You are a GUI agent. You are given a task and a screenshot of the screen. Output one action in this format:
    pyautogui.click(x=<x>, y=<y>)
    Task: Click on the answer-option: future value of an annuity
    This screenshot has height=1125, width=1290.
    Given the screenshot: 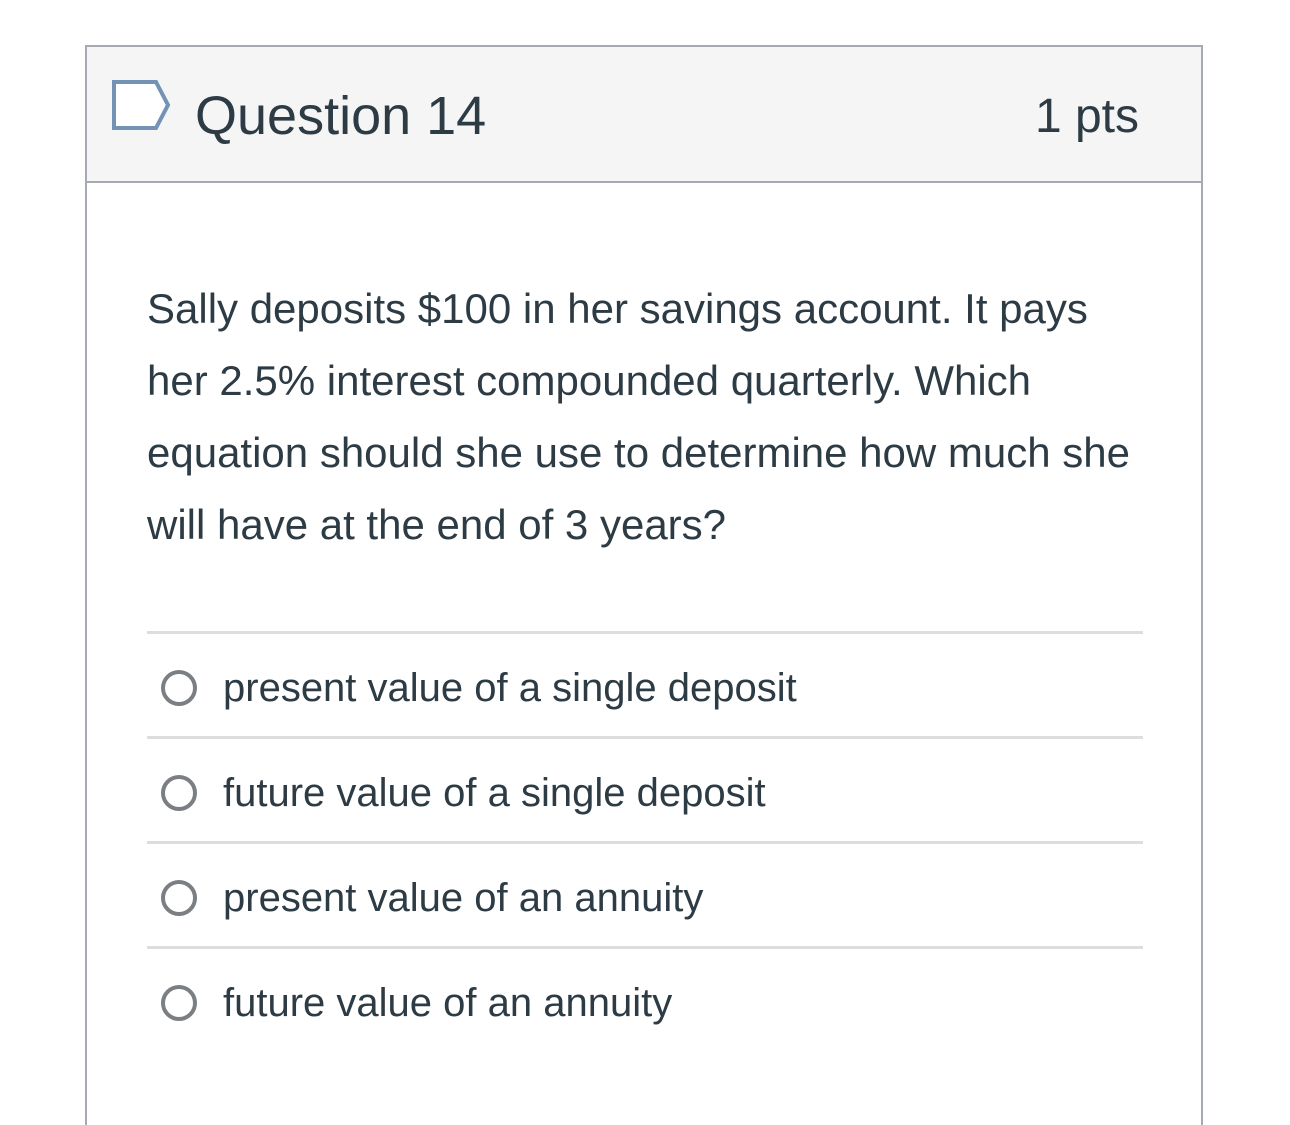 What is the action you would take?
    pyautogui.click(x=645, y=1000)
    